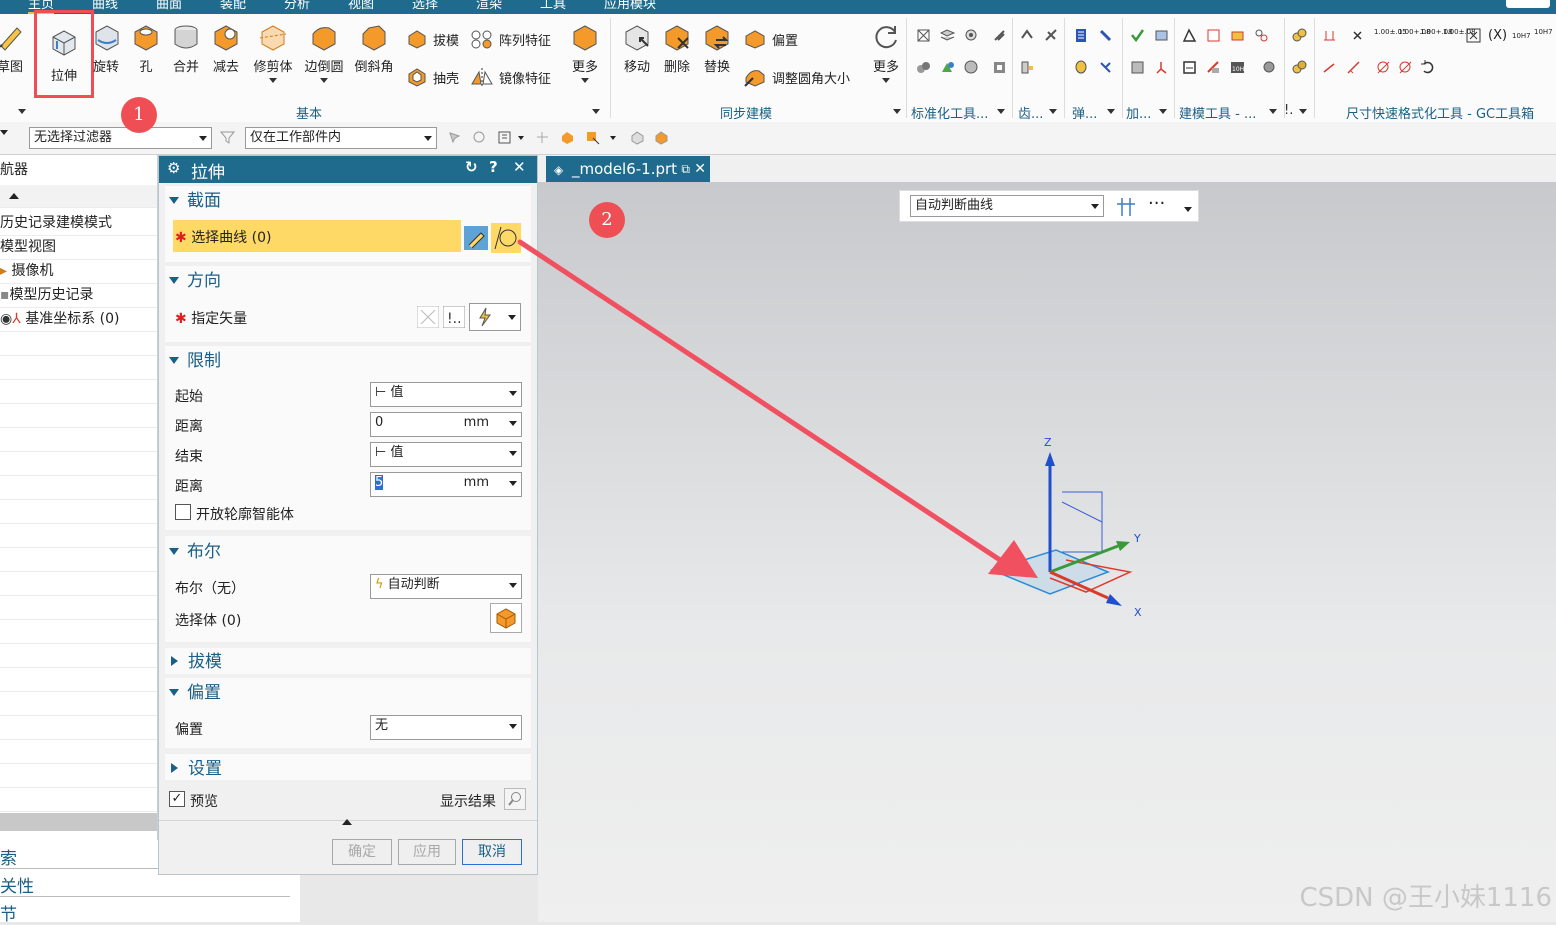 This screenshot has width=1556, height=925. What do you see at coordinates (886, 52) in the screenshot?
I see `more-sync-button: 更多` at bounding box center [886, 52].